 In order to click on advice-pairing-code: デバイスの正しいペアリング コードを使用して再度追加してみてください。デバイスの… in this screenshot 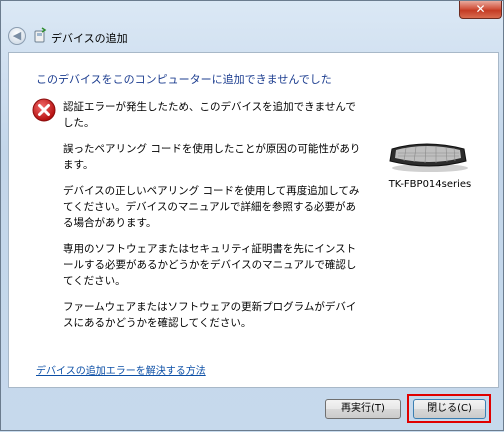, I will do `click(211, 207)`.